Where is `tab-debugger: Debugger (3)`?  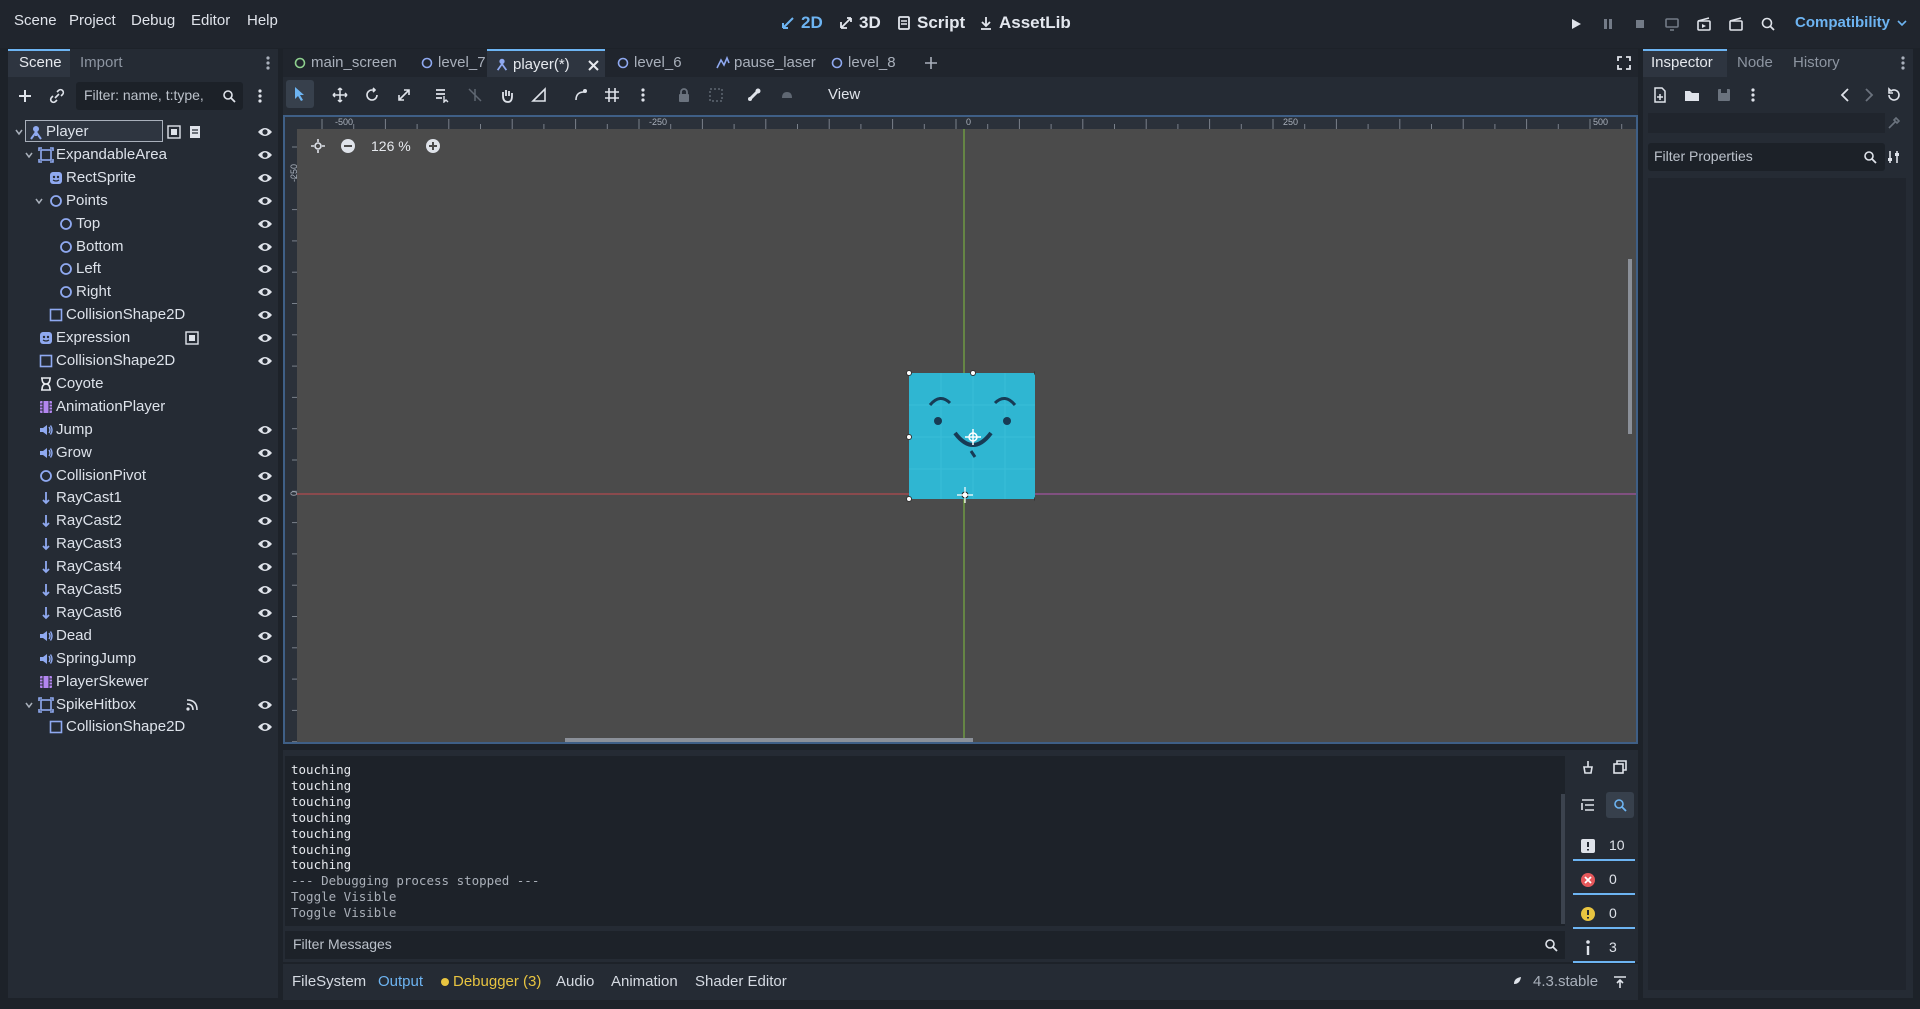
tab-debugger: Debugger (3) is located at coordinates (497, 981).